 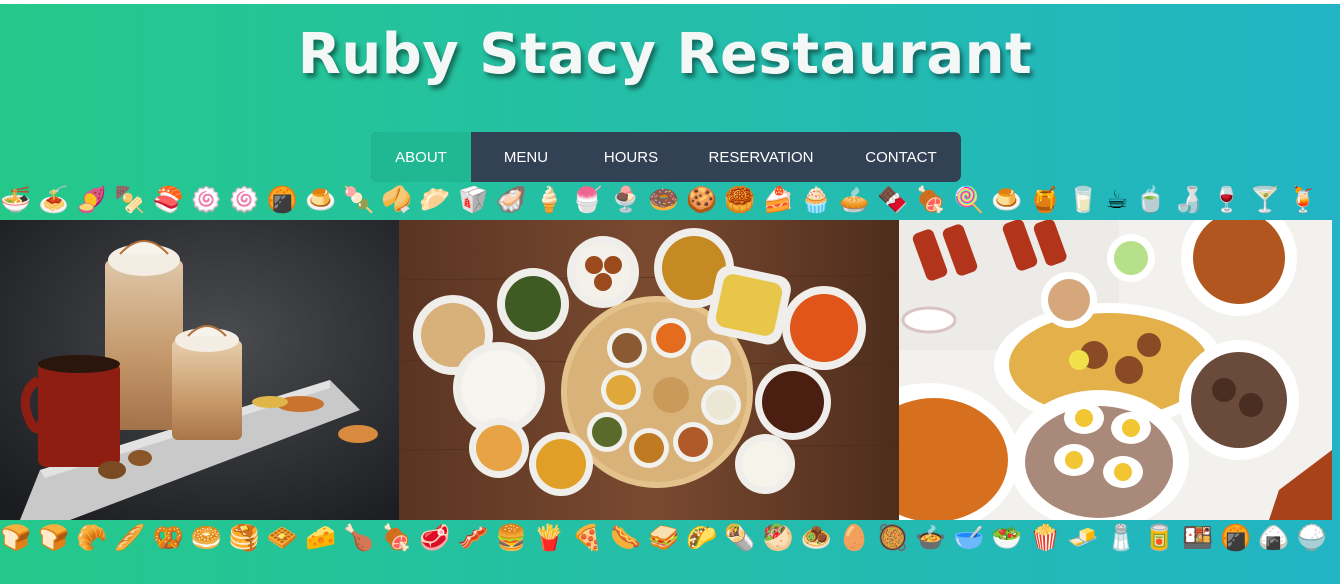 I want to click on nav-item-about: ABOUT, so click(x=421, y=157).